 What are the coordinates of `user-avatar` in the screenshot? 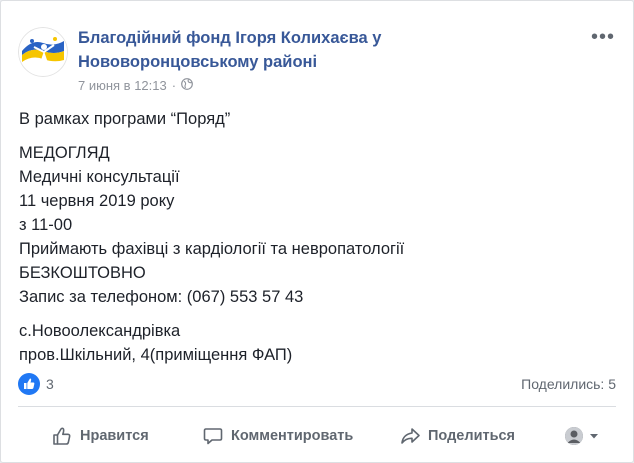 It's located at (574, 436).